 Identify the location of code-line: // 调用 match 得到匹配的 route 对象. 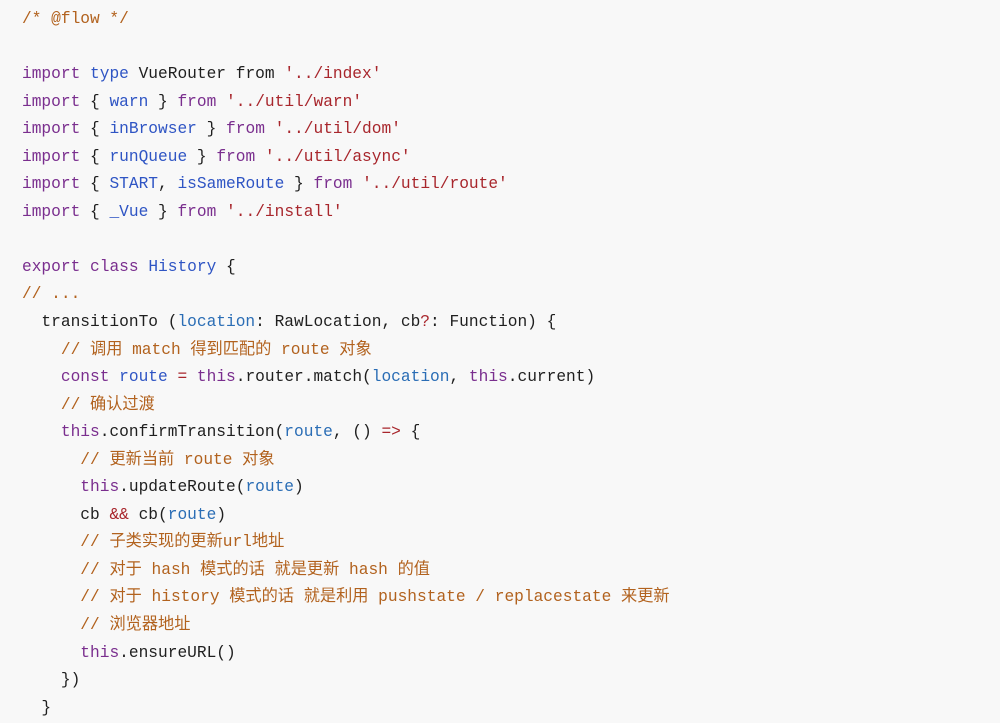
(346, 351).